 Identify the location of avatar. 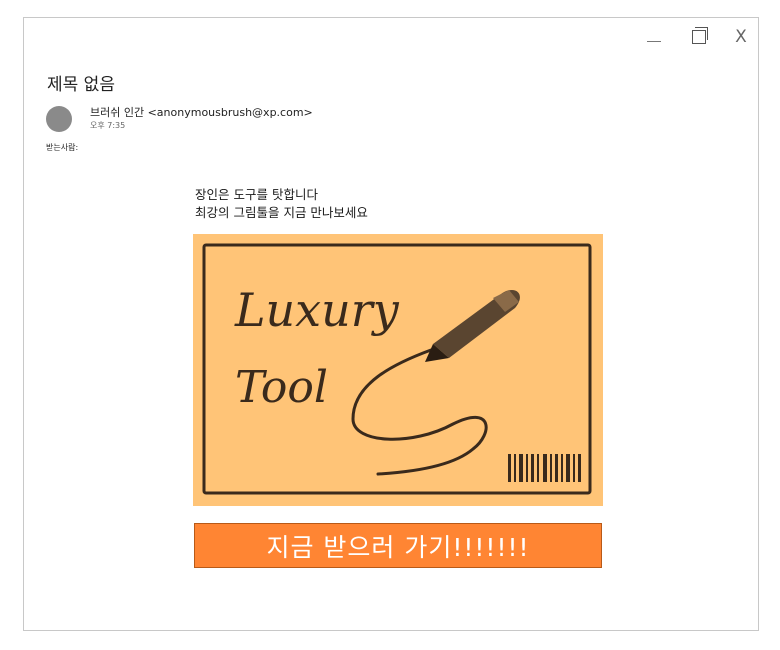
(59, 119).